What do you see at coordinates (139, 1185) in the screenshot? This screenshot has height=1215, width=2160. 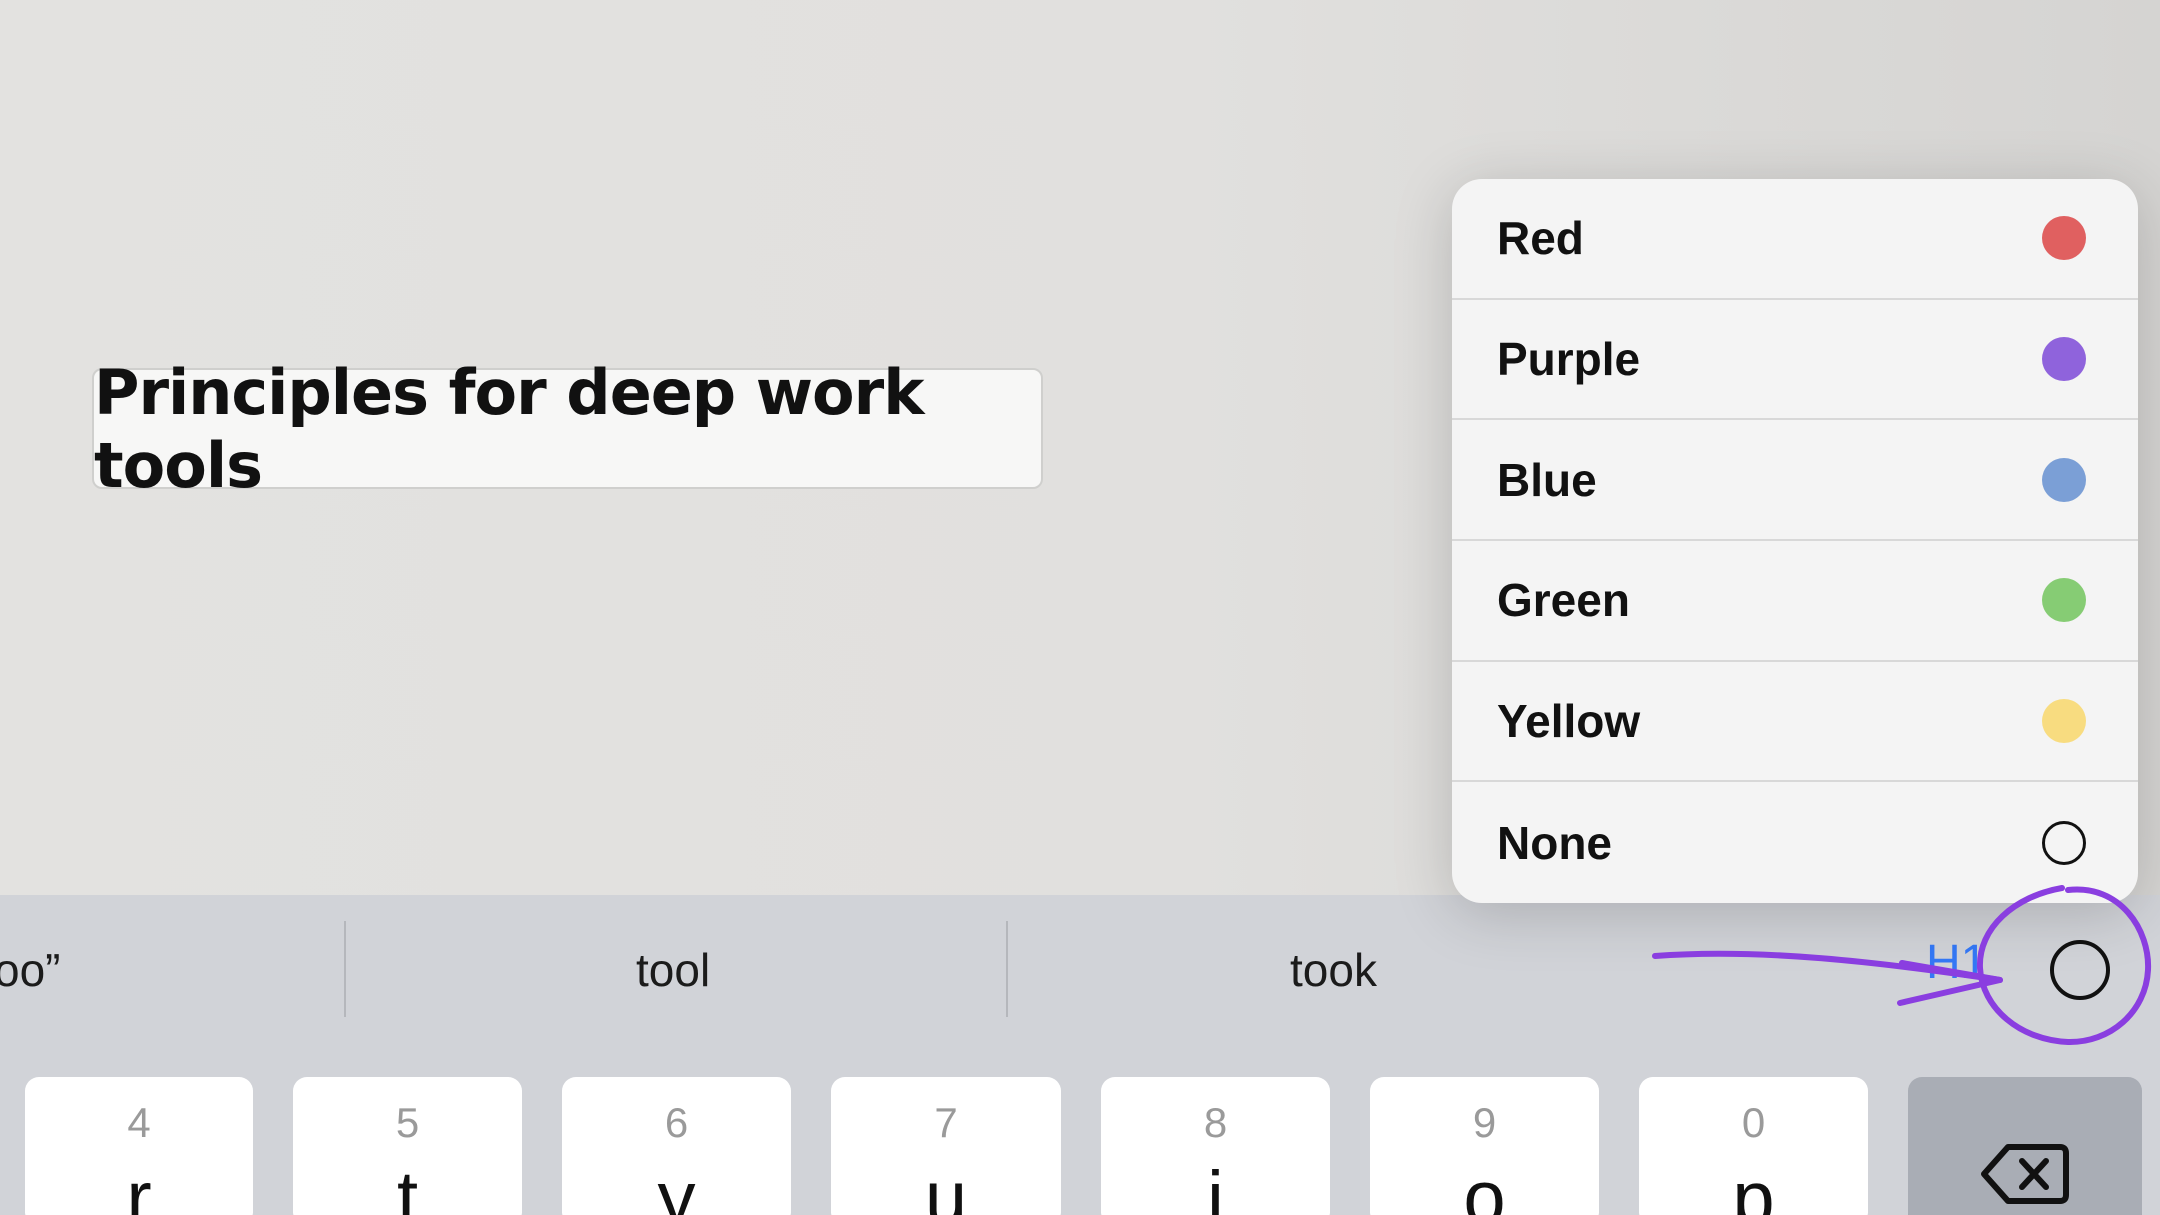 I see `key-letter: r` at bounding box center [139, 1185].